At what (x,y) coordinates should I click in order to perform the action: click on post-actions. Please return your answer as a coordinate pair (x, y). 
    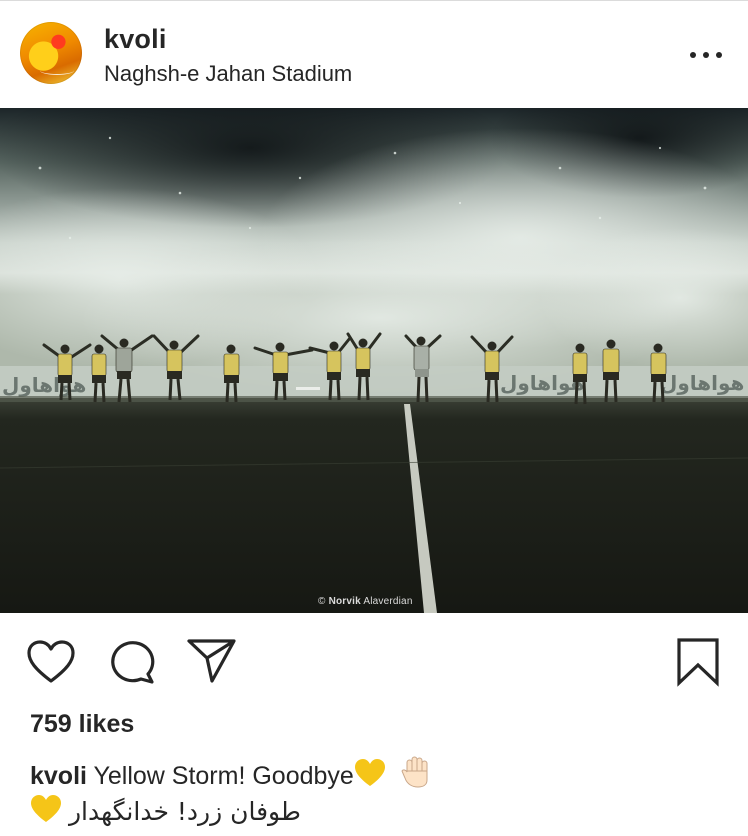
    Looking at the image, I should click on (374, 658).